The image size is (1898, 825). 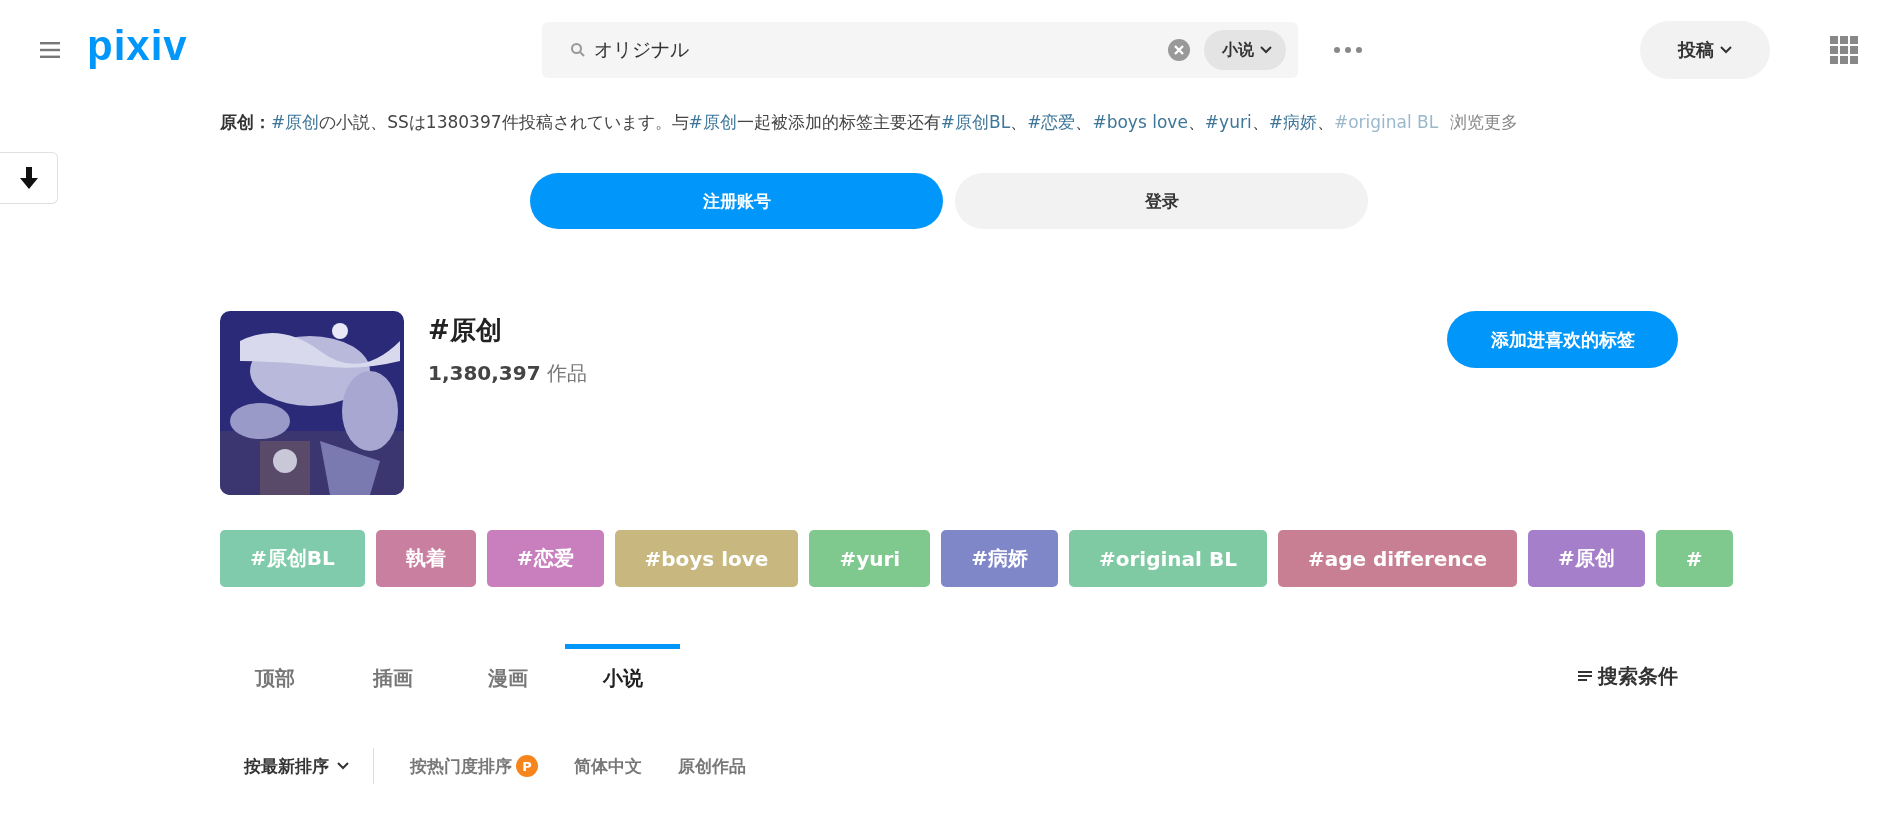 What do you see at coordinates (425, 558) in the screenshot?
I see `related-tag: 執着` at bounding box center [425, 558].